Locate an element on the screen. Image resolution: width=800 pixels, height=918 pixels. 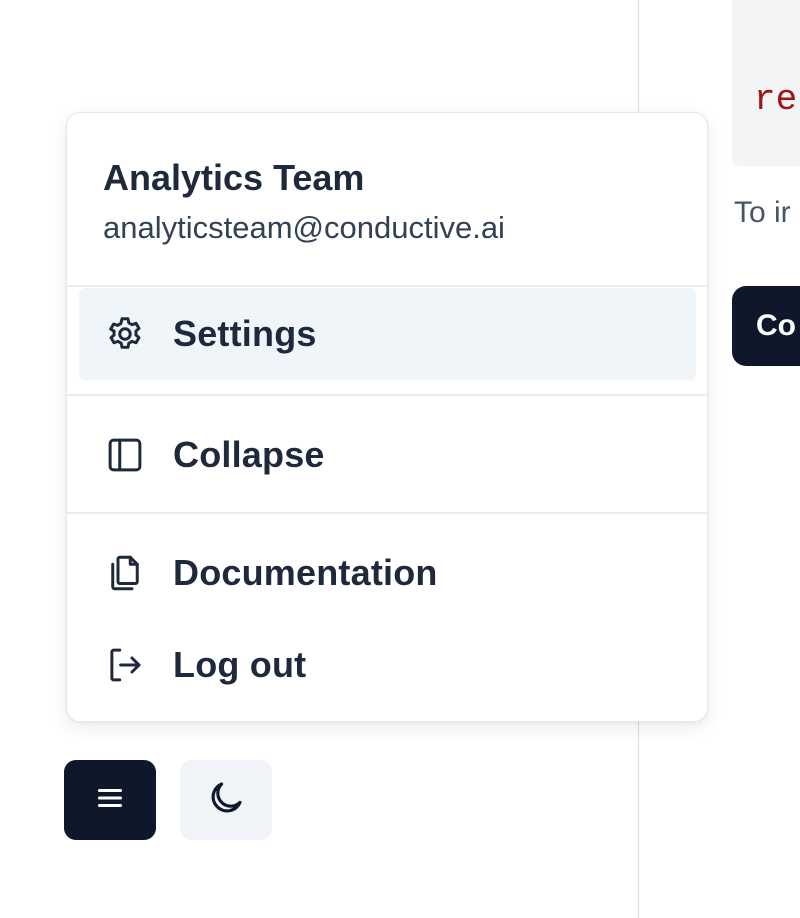
menu-item-label: Documentation is located at coordinates (305, 572).